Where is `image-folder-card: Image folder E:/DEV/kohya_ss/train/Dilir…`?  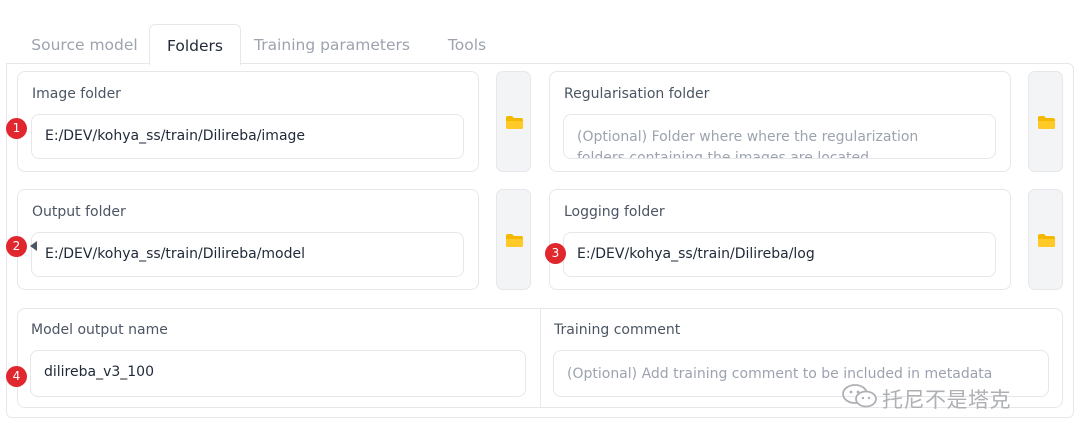
image-folder-card: Image folder E:/DEV/kohya_ss/train/Dilir… is located at coordinates (248, 121).